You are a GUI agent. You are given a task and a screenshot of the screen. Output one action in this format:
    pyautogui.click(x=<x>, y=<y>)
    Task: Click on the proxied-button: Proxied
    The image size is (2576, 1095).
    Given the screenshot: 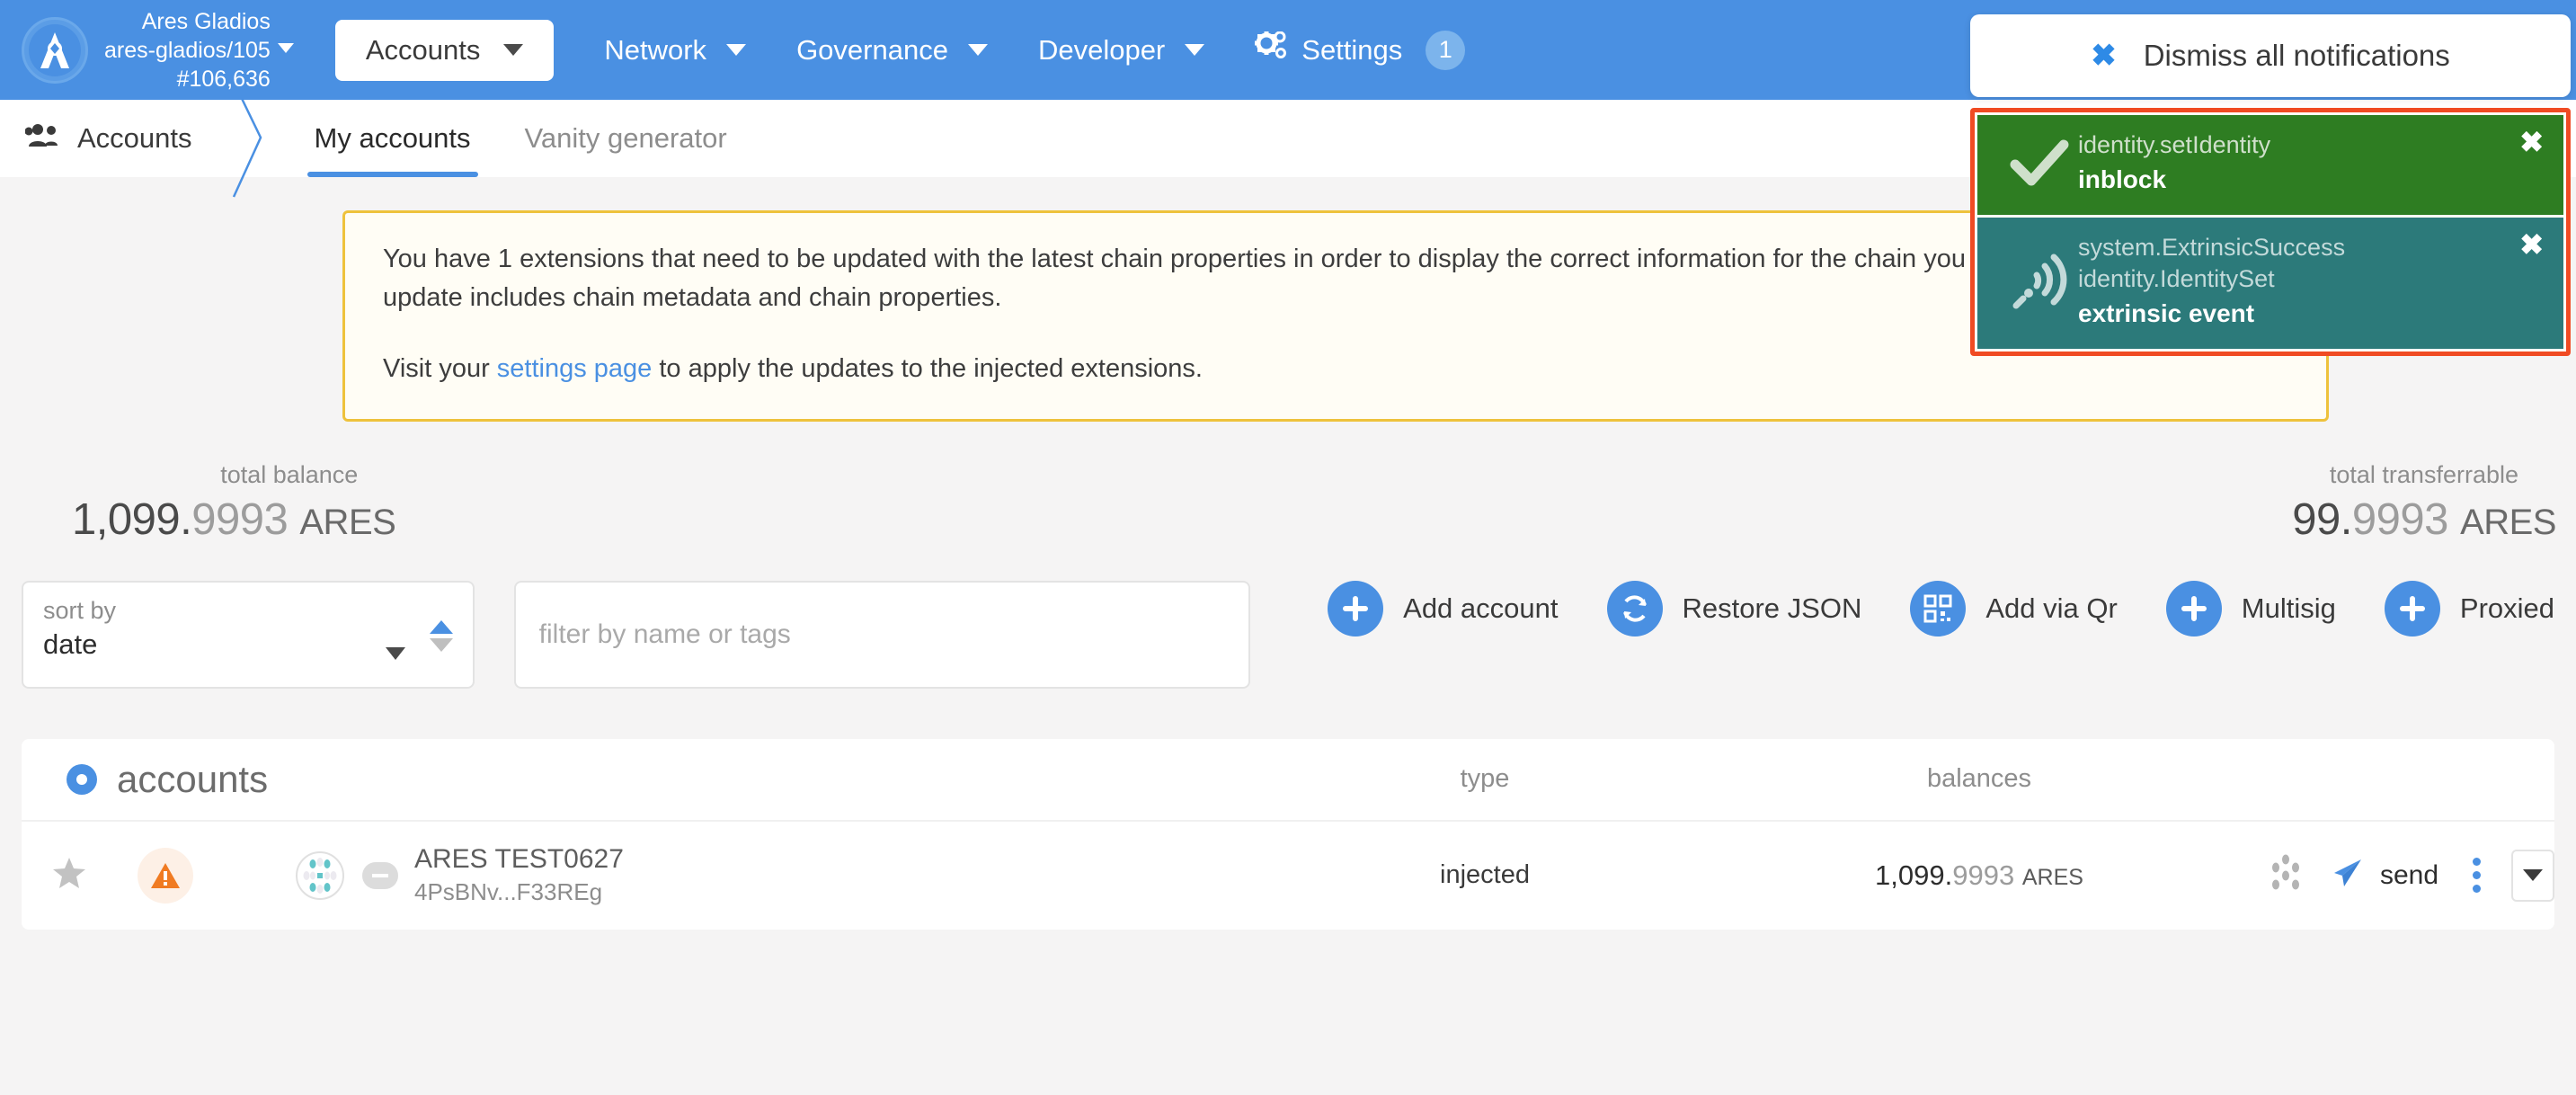 What is the action you would take?
    pyautogui.click(x=2469, y=609)
    